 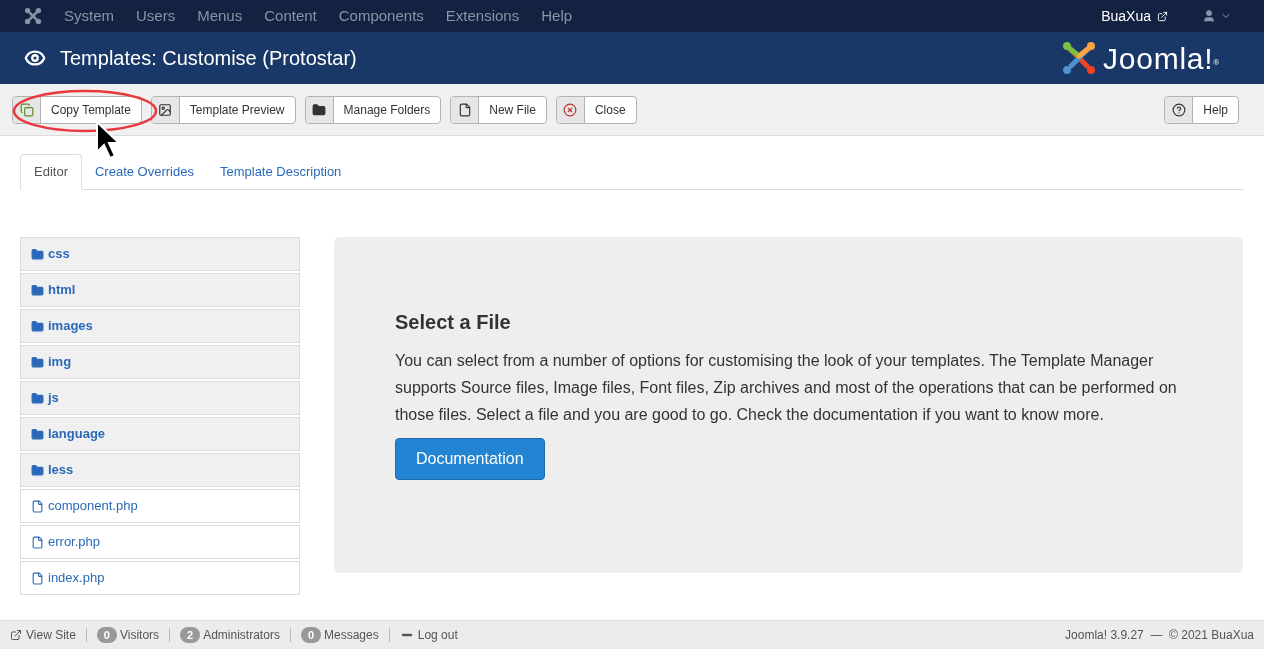 I want to click on logout-link: Log out, so click(x=428, y=635).